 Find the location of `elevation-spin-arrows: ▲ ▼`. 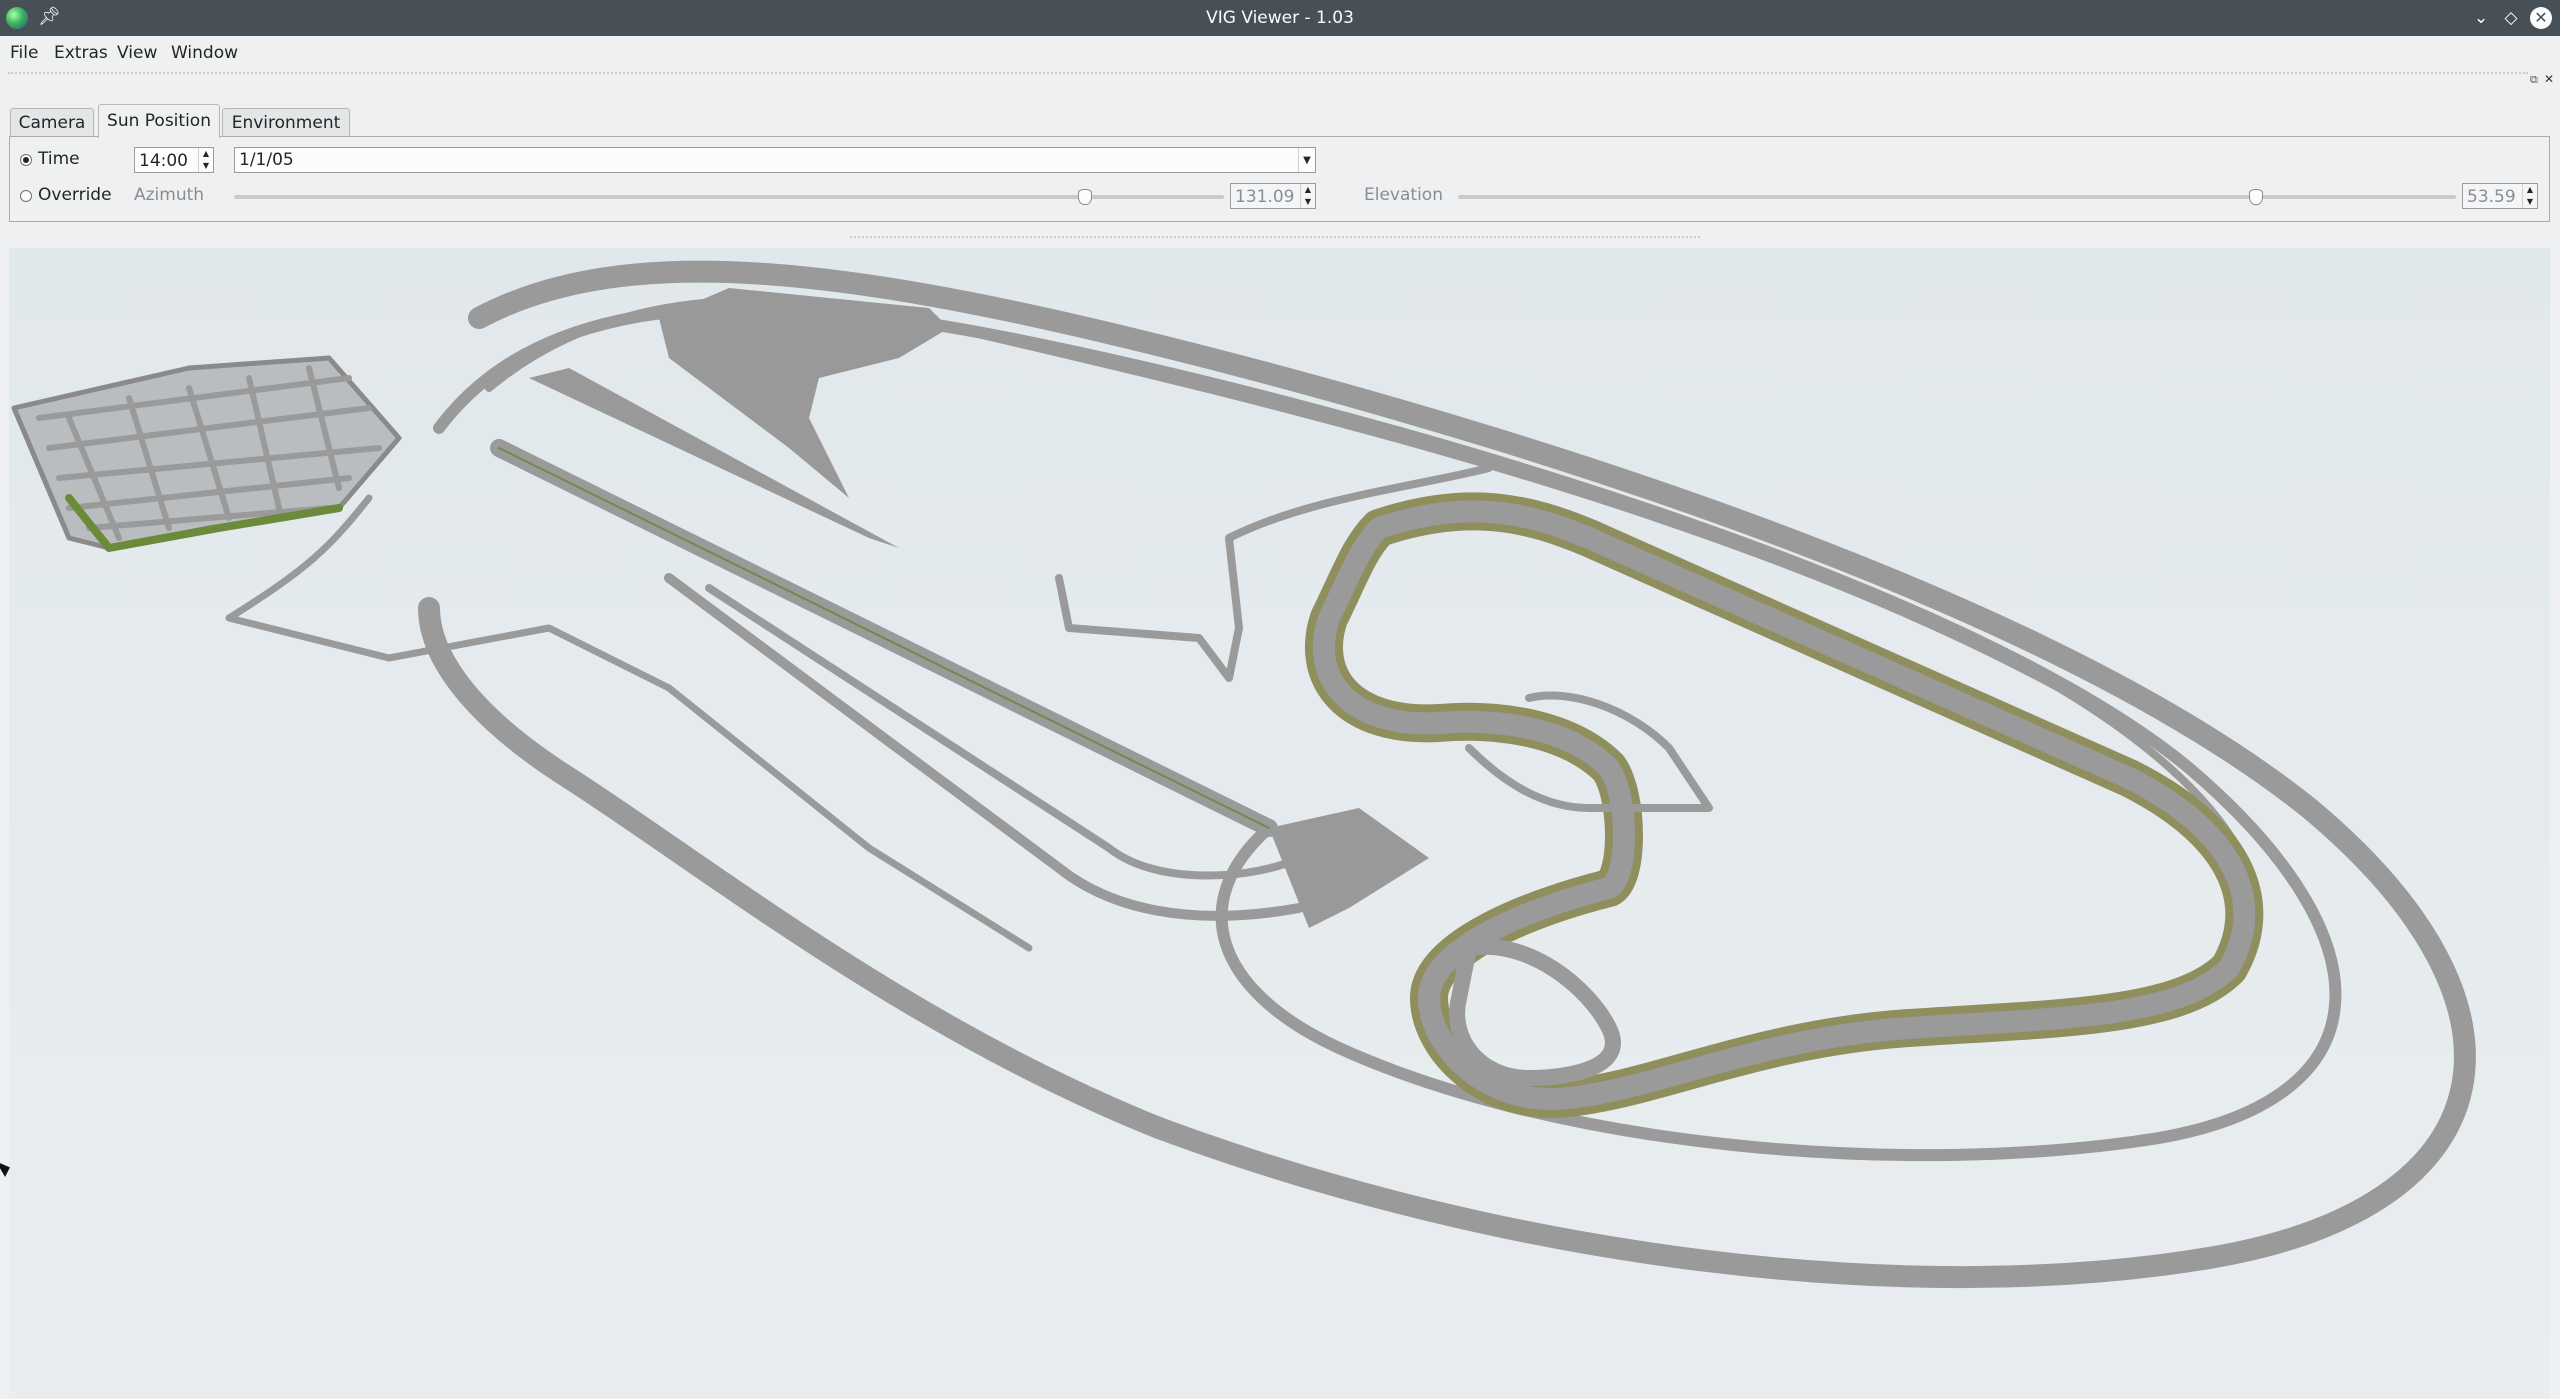

elevation-spin-arrows: ▲ ▼ is located at coordinates (2529, 196).